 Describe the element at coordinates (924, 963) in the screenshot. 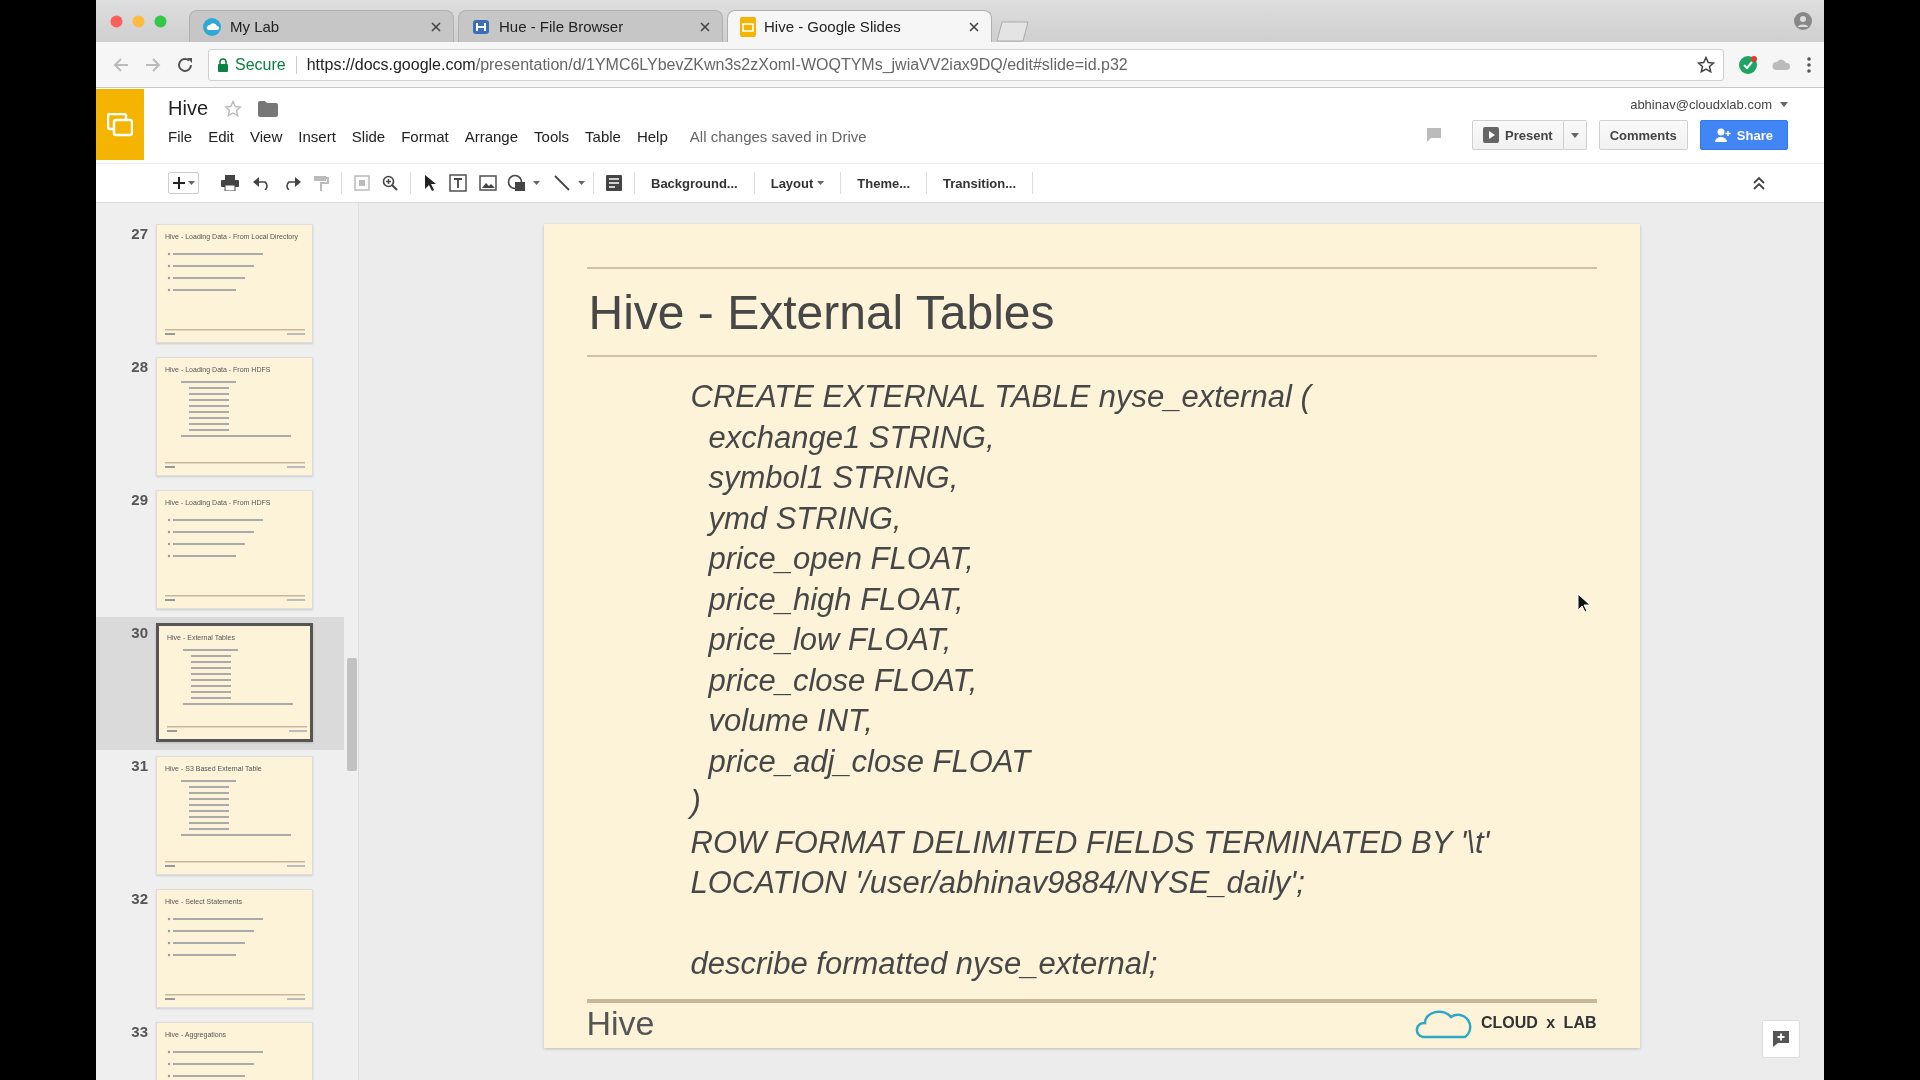

I see `code-line: describe formatted nyse_external;` at that location.